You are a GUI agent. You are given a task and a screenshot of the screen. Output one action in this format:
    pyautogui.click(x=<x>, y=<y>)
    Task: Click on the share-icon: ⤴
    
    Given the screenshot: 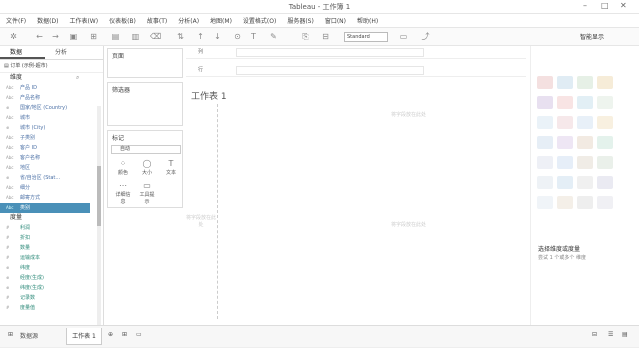 What is the action you would take?
    pyautogui.click(x=425, y=36)
    